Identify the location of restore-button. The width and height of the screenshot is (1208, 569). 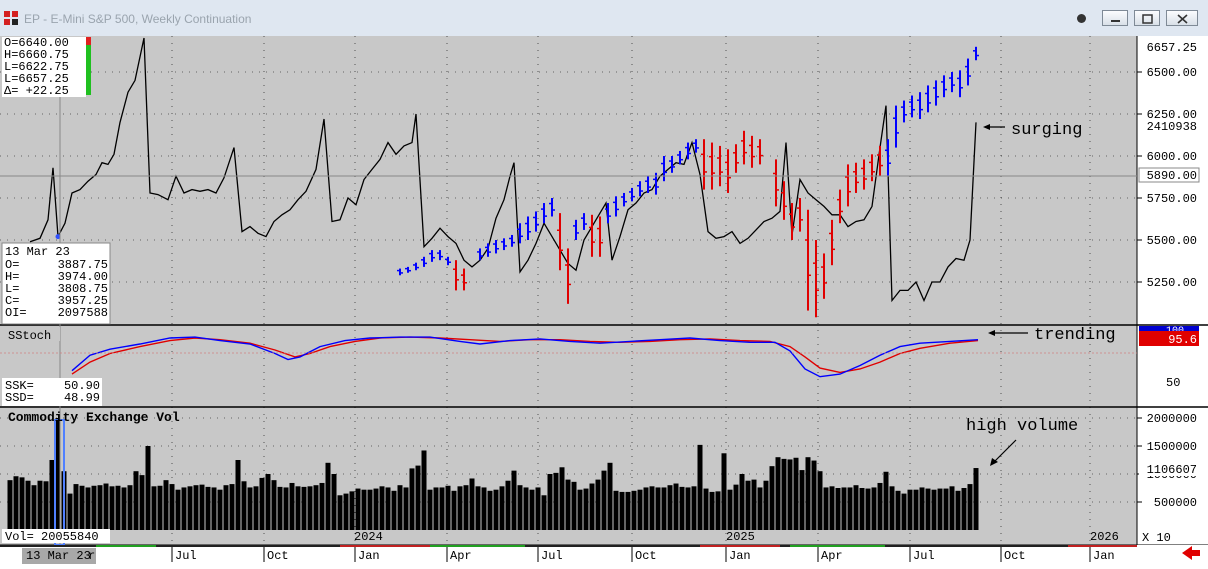
(1147, 18).